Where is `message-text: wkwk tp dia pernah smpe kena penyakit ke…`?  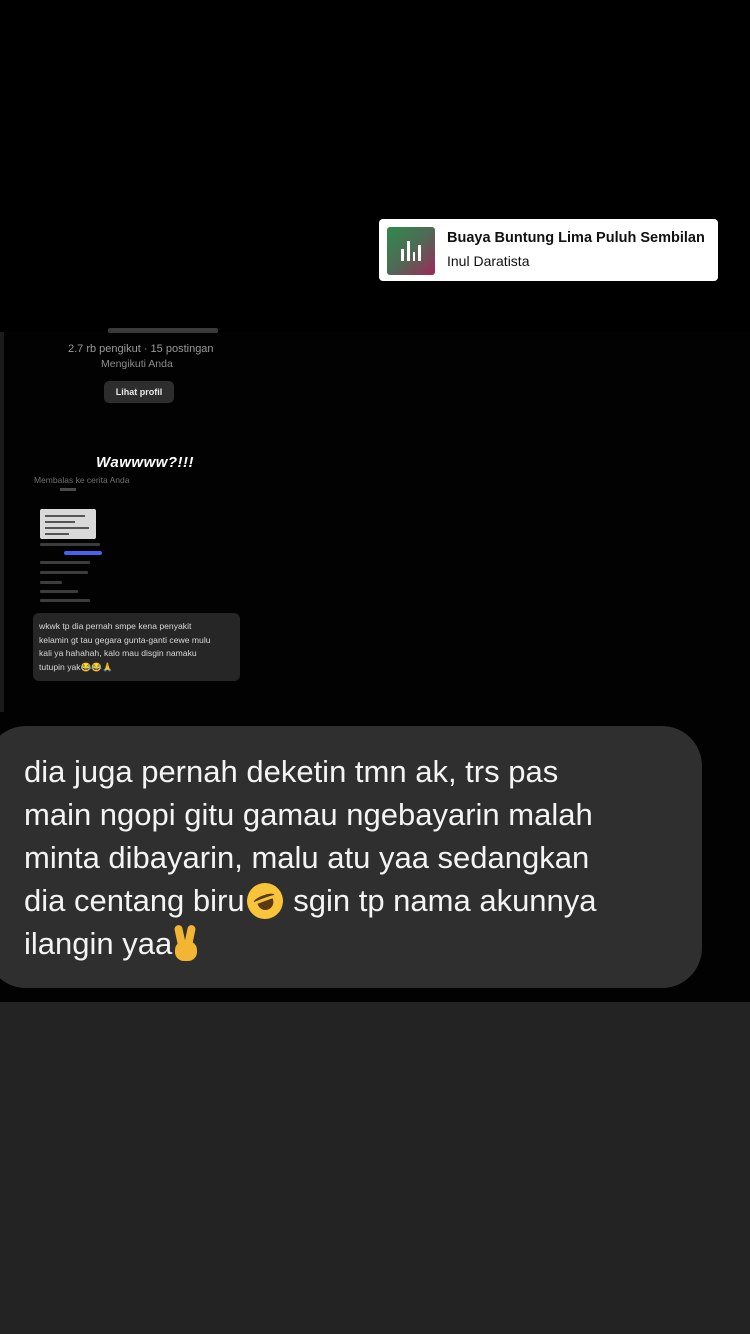 message-text: wkwk tp dia pernah smpe kena penyakit ke… is located at coordinates (125, 646).